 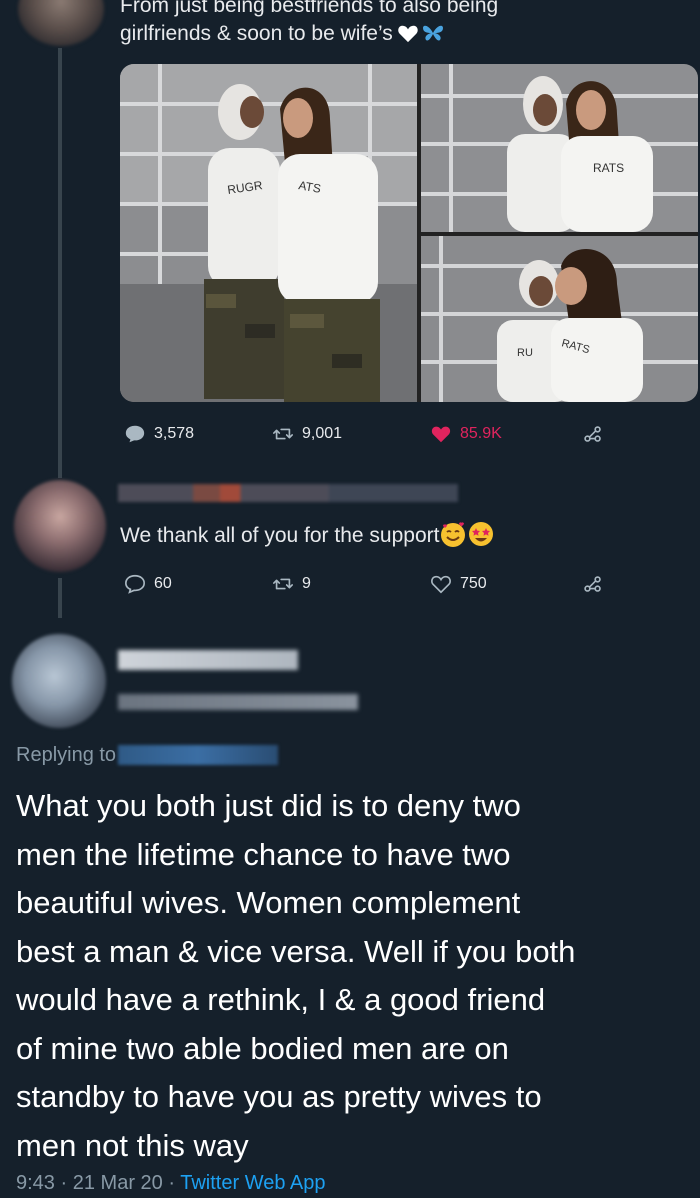 I want to click on redacted-reply-handle, so click(x=198, y=755).